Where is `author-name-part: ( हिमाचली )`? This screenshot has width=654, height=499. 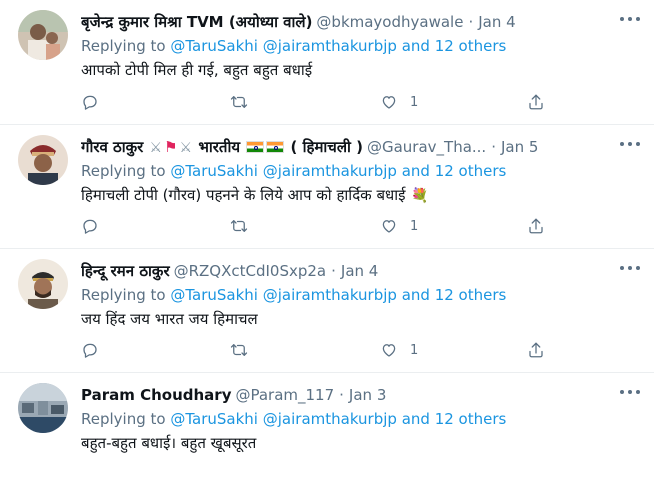 author-name-part: ( हिमाचली ) is located at coordinates (326, 146).